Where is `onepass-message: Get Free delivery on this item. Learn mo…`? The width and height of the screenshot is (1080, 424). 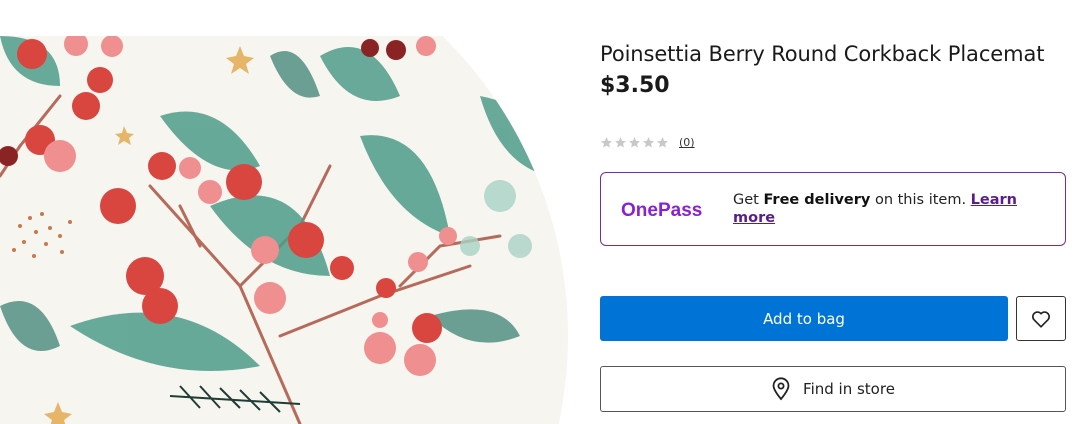
onepass-message: Get Free delivery on this item. Learn mo… is located at coordinates (885, 209).